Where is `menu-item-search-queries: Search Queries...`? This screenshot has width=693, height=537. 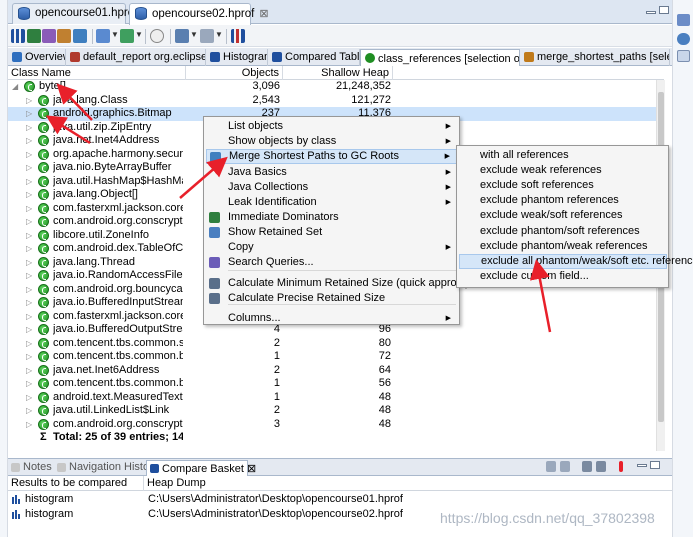
menu-item-search-queries: Search Queries... is located at coordinates (331, 262).